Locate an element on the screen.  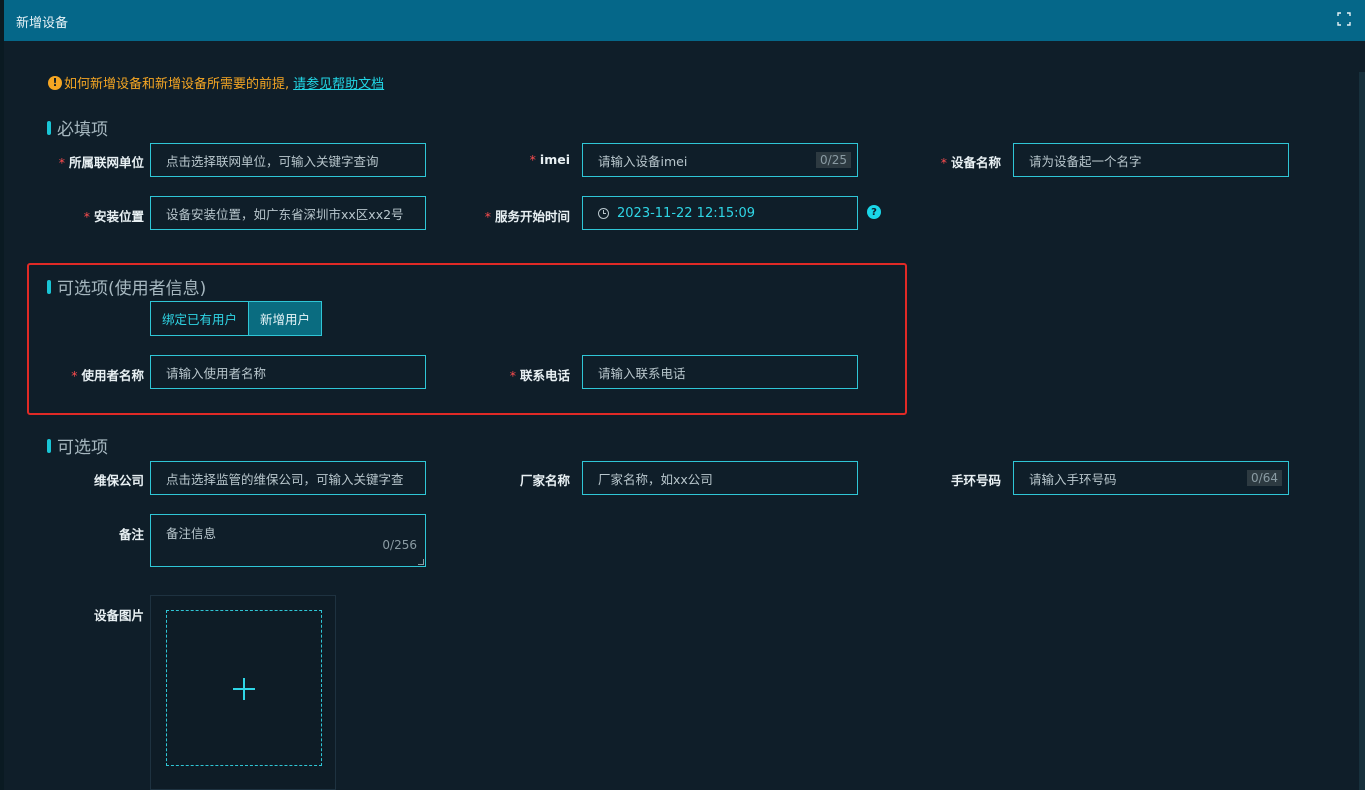
device-name-input: 请为设备起一个名字 is located at coordinates (1151, 160).